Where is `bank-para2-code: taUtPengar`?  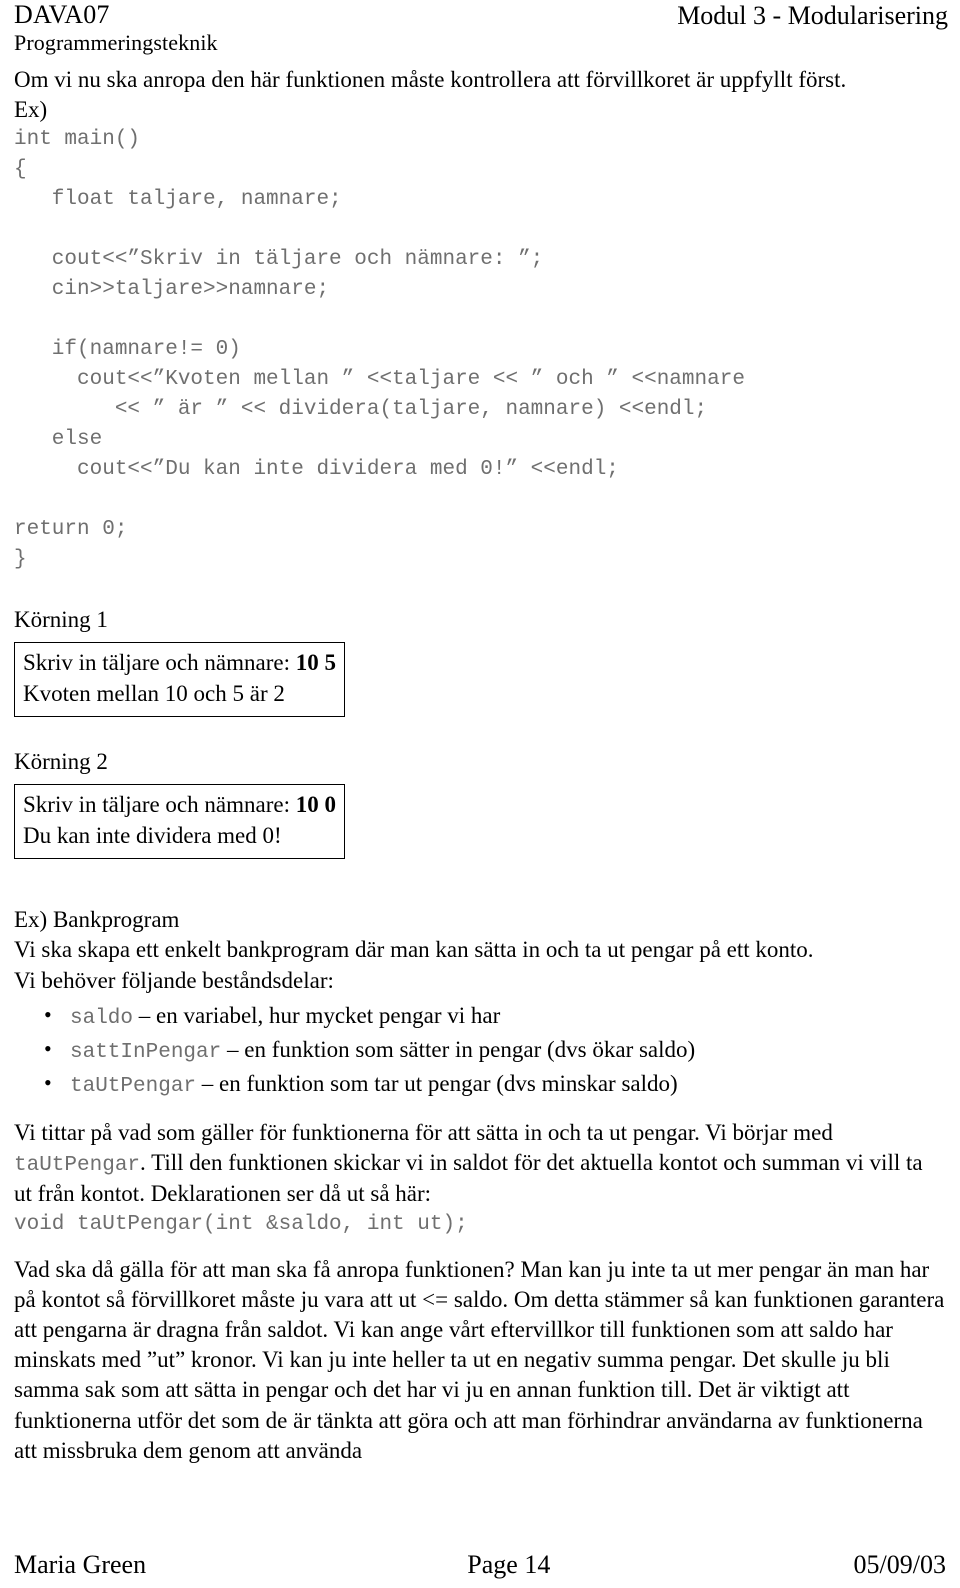
bank-para2-code: taUtPengar is located at coordinates (77, 1165).